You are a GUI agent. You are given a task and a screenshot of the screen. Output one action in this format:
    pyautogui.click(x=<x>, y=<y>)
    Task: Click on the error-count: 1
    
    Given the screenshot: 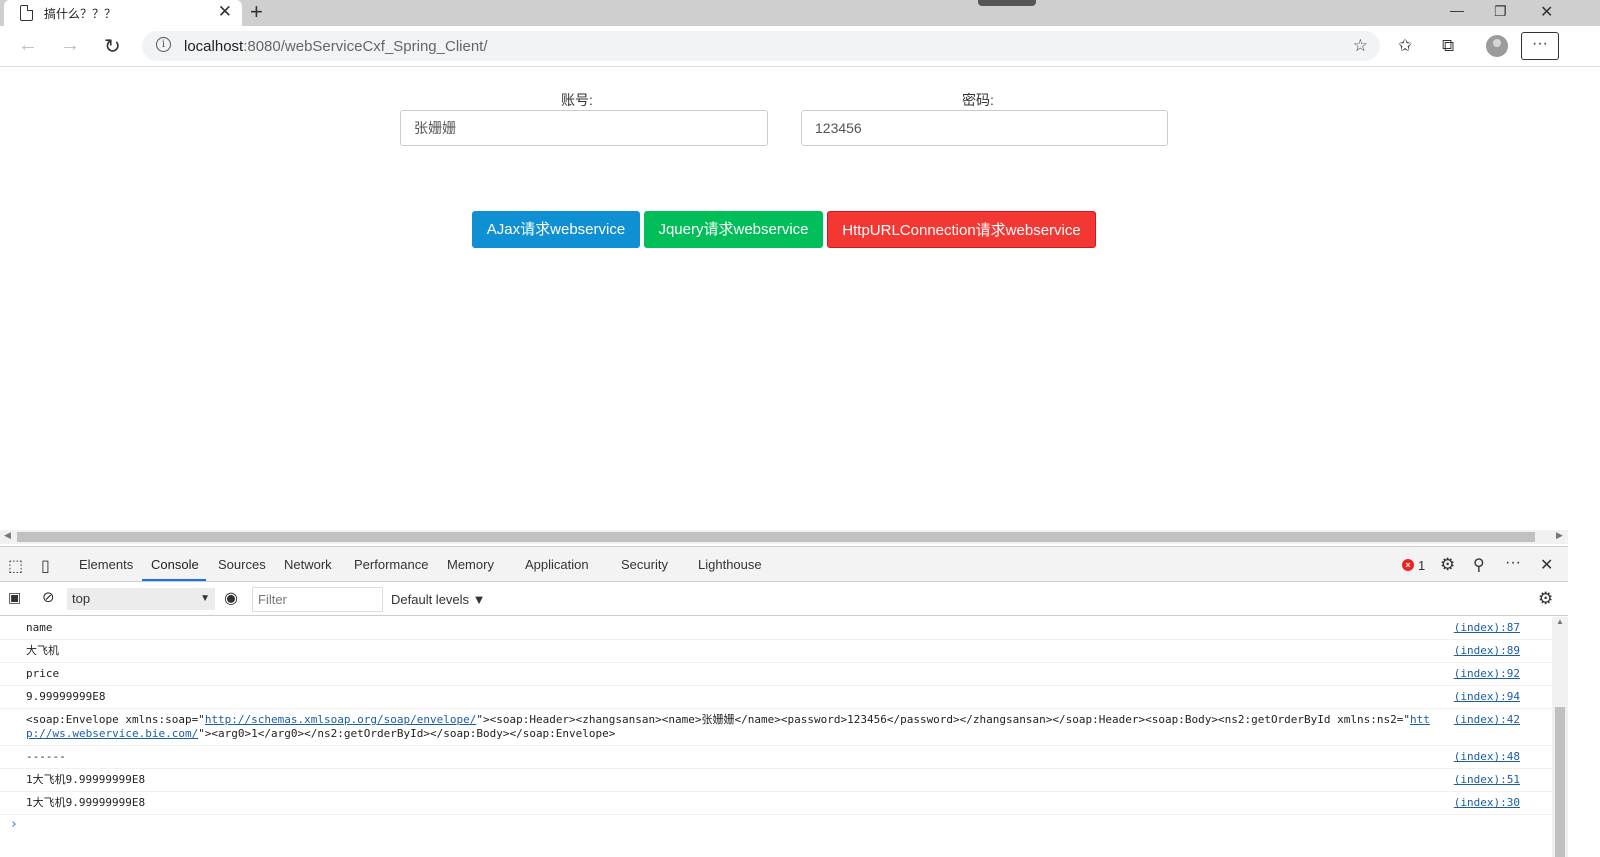 What is the action you would take?
    pyautogui.click(x=1421, y=565)
    